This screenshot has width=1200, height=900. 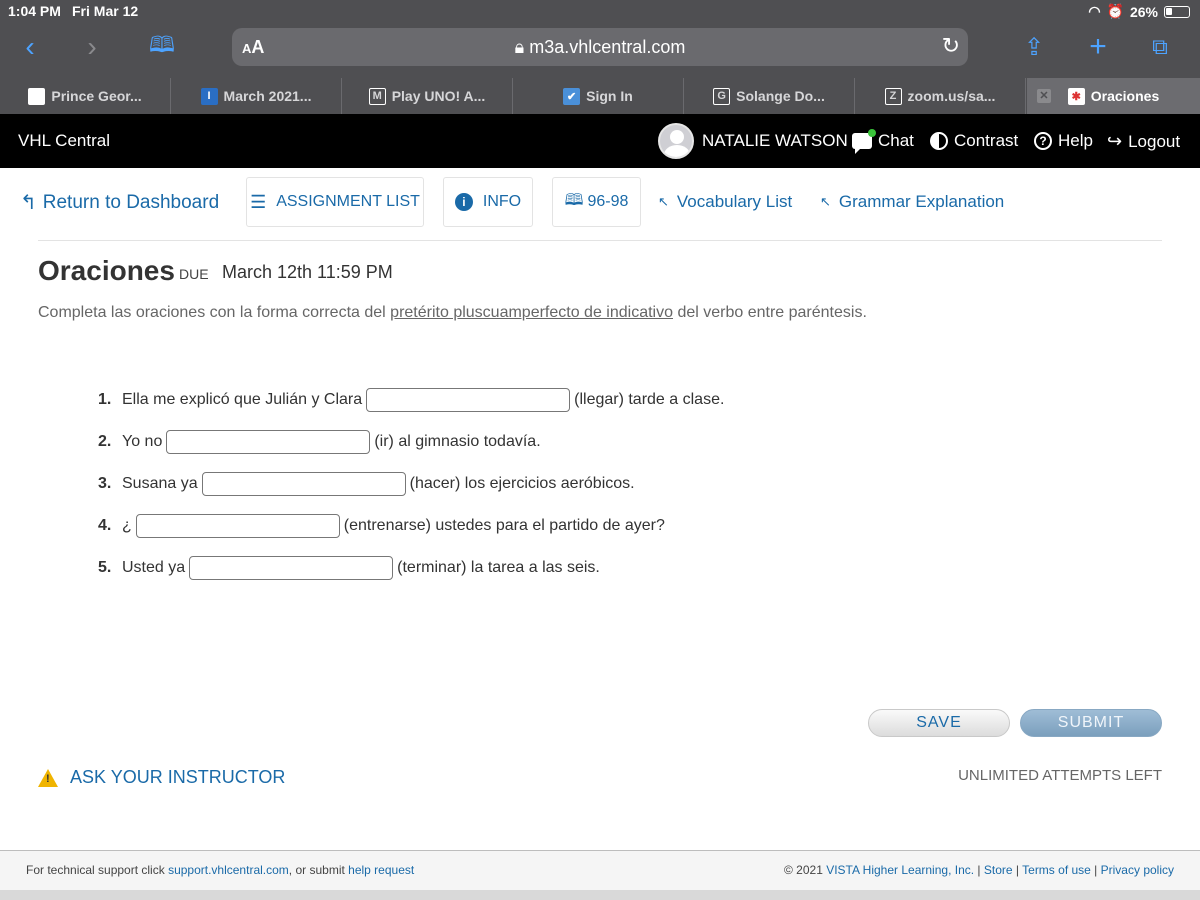 I want to click on logout-label: Logout, so click(x=1154, y=141).